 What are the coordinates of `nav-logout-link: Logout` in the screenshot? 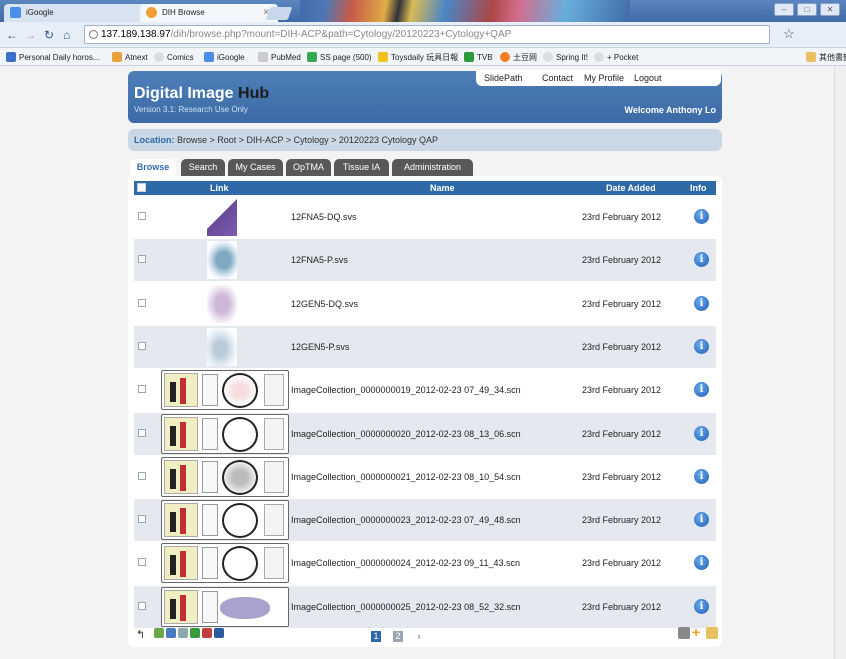 It's located at (648, 78).